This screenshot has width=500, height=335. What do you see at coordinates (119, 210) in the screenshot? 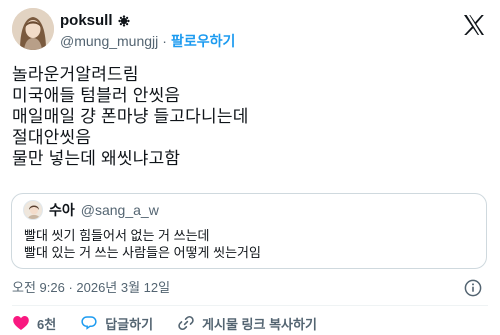
I see `quoted-author-handle: @sang_a_w` at bounding box center [119, 210].